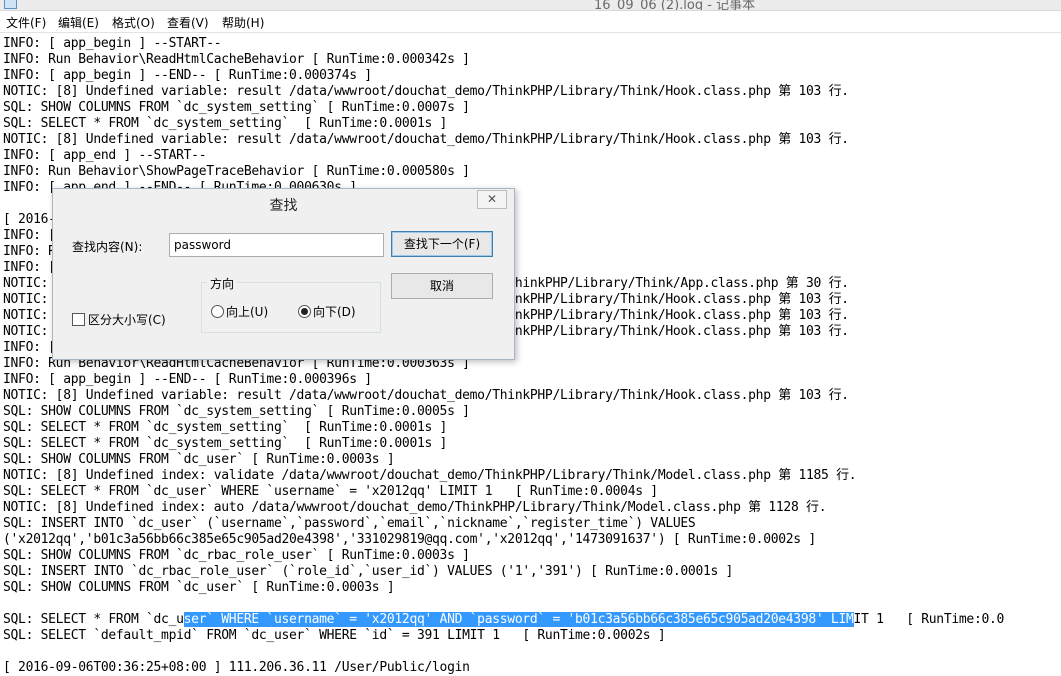 This screenshot has height=676, width=1061. I want to click on selected-line-after: IT 1 [ RunTime:0.0, so click(929, 619).